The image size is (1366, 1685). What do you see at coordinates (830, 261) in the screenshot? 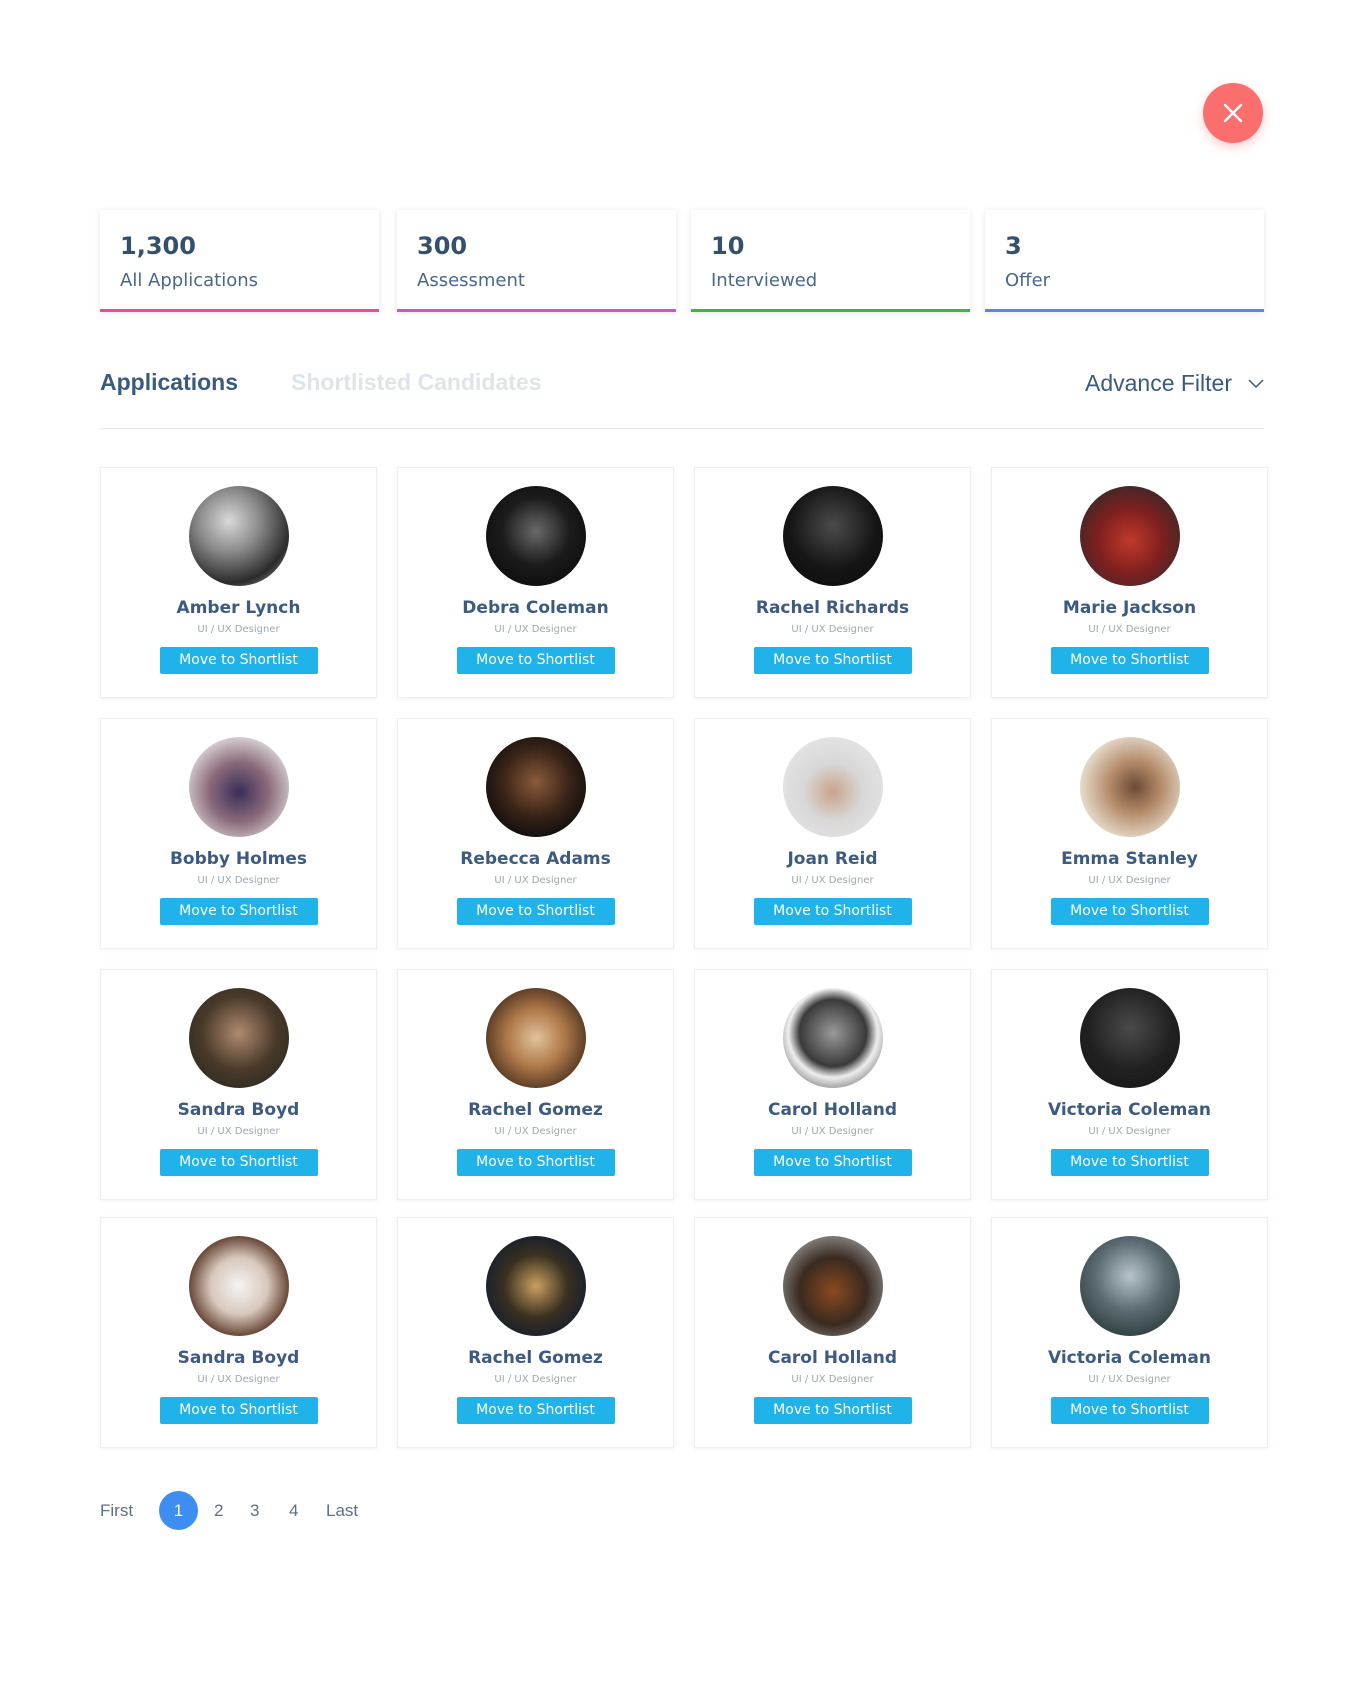
I see `stat-card-interviewed: 10 Interviewed` at bounding box center [830, 261].